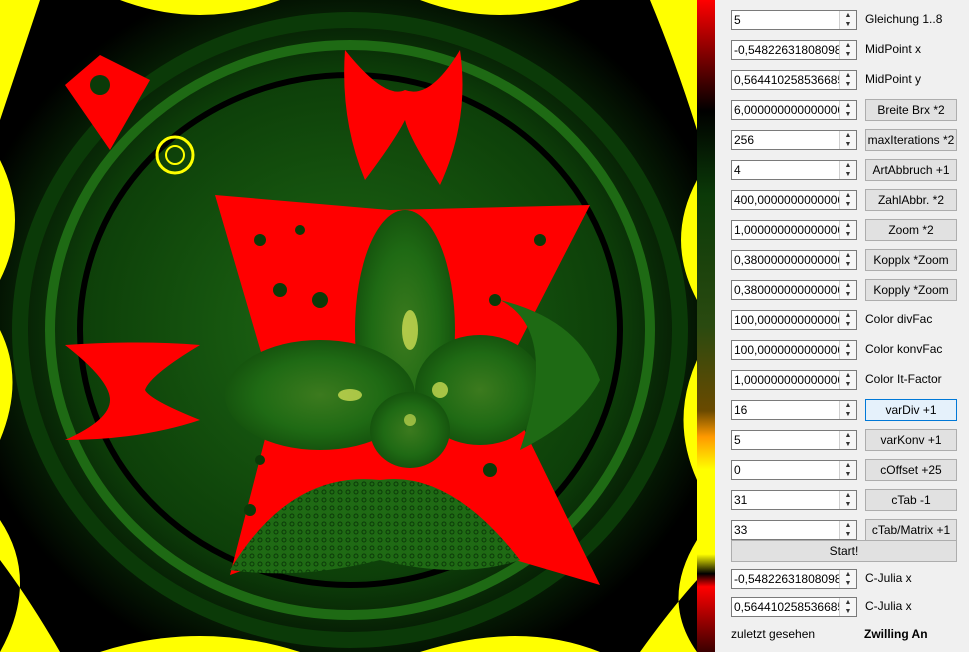 Image resolution: width=969 pixels, height=652 pixels. What do you see at coordinates (911, 230) in the screenshot?
I see `zoom-button: Zoom *2` at bounding box center [911, 230].